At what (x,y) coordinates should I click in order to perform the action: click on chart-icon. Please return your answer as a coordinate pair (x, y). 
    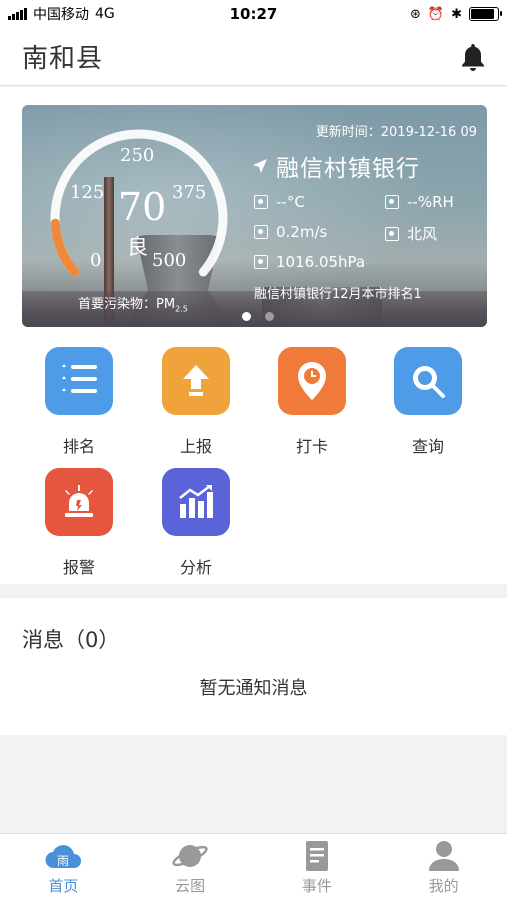
    Looking at the image, I should click on (196, 502).